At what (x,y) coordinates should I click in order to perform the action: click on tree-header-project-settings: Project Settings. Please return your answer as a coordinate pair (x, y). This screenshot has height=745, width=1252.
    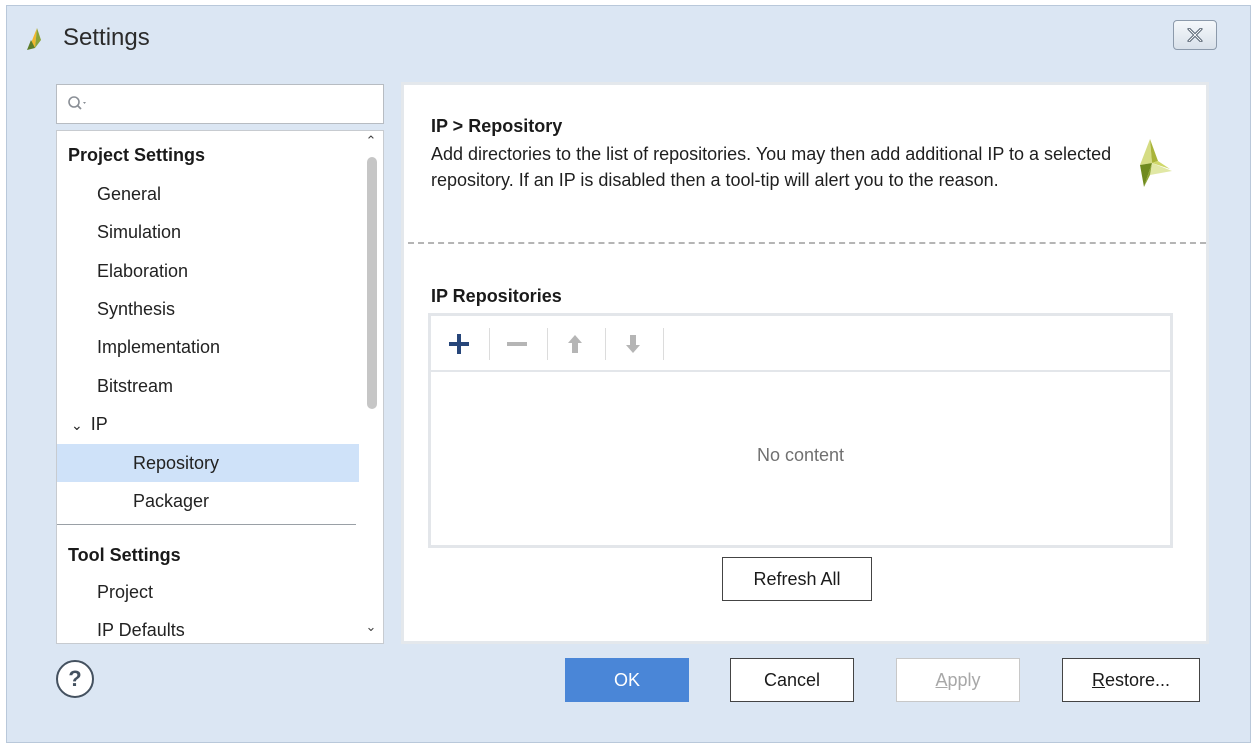
    Looking at the image, I should click on (137, 155).